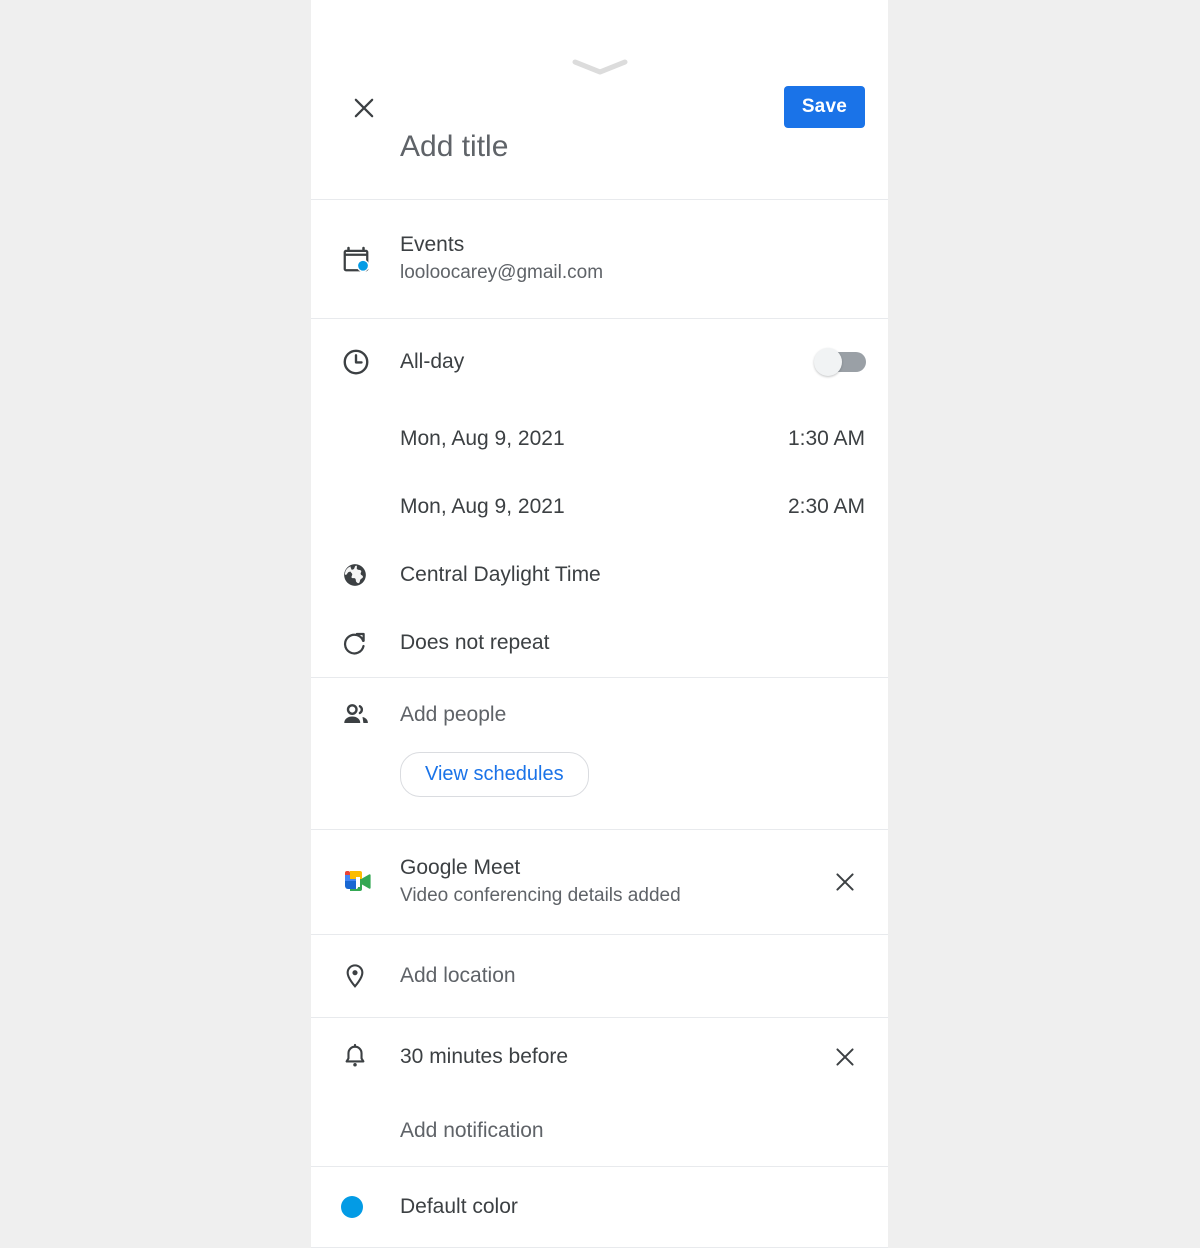  What do you see at coordinates (502, 273) in the screenshot?
I see `calendar-account: looloocarey@gmail.com` at bounding box center [502, 273].